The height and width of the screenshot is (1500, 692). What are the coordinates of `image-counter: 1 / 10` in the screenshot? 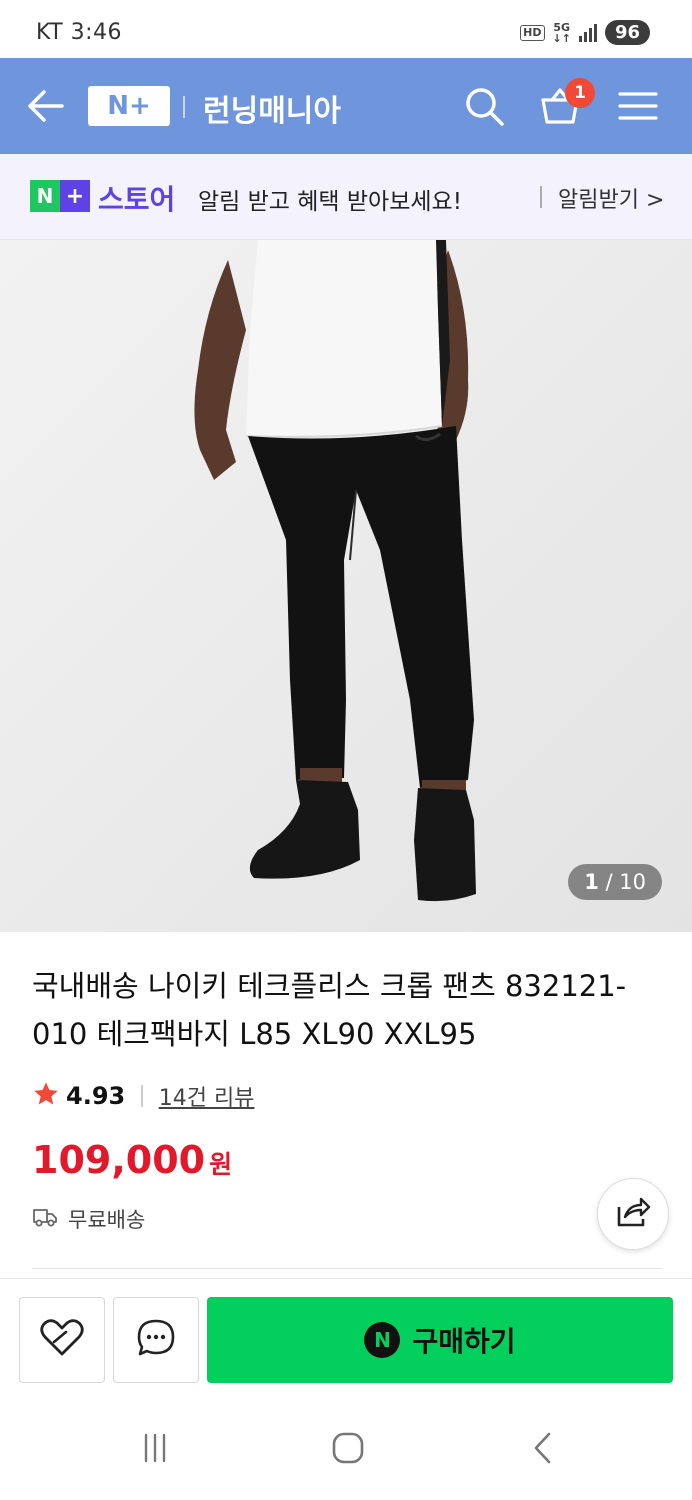 It's located at (615, 882).